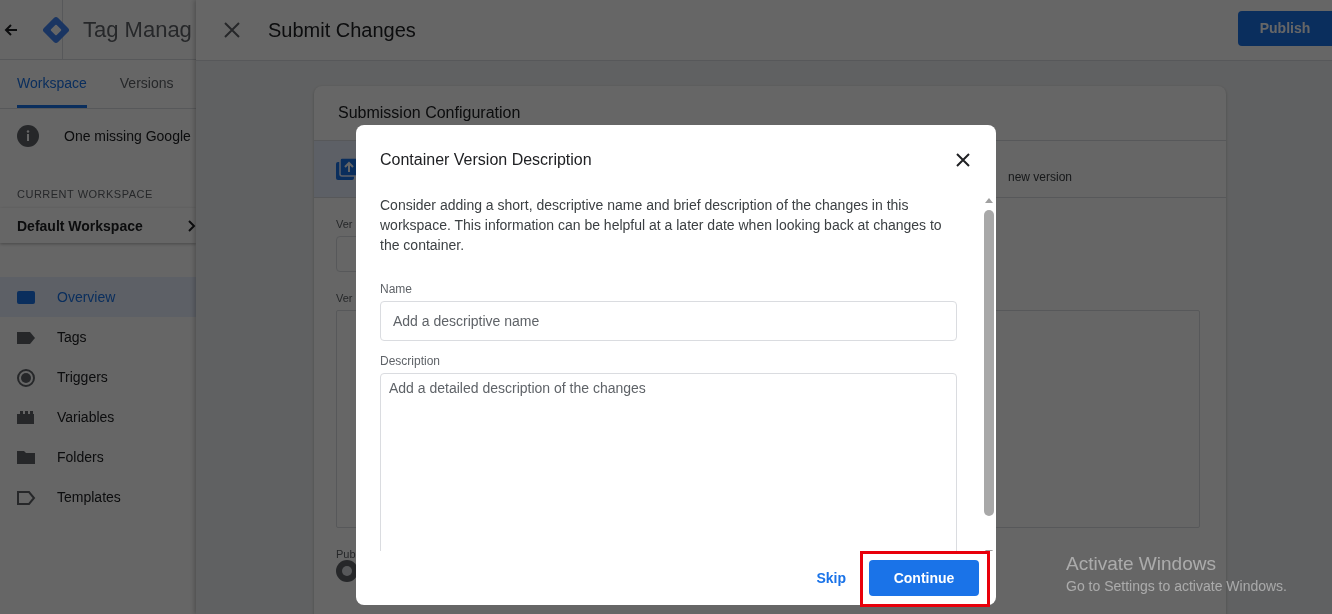 Image resolution: width=1332 pixels, height=614 pixels. Describe the element at coordinates (98, 377) in the screenshot. I see `nav-item: Triggers` at that location.